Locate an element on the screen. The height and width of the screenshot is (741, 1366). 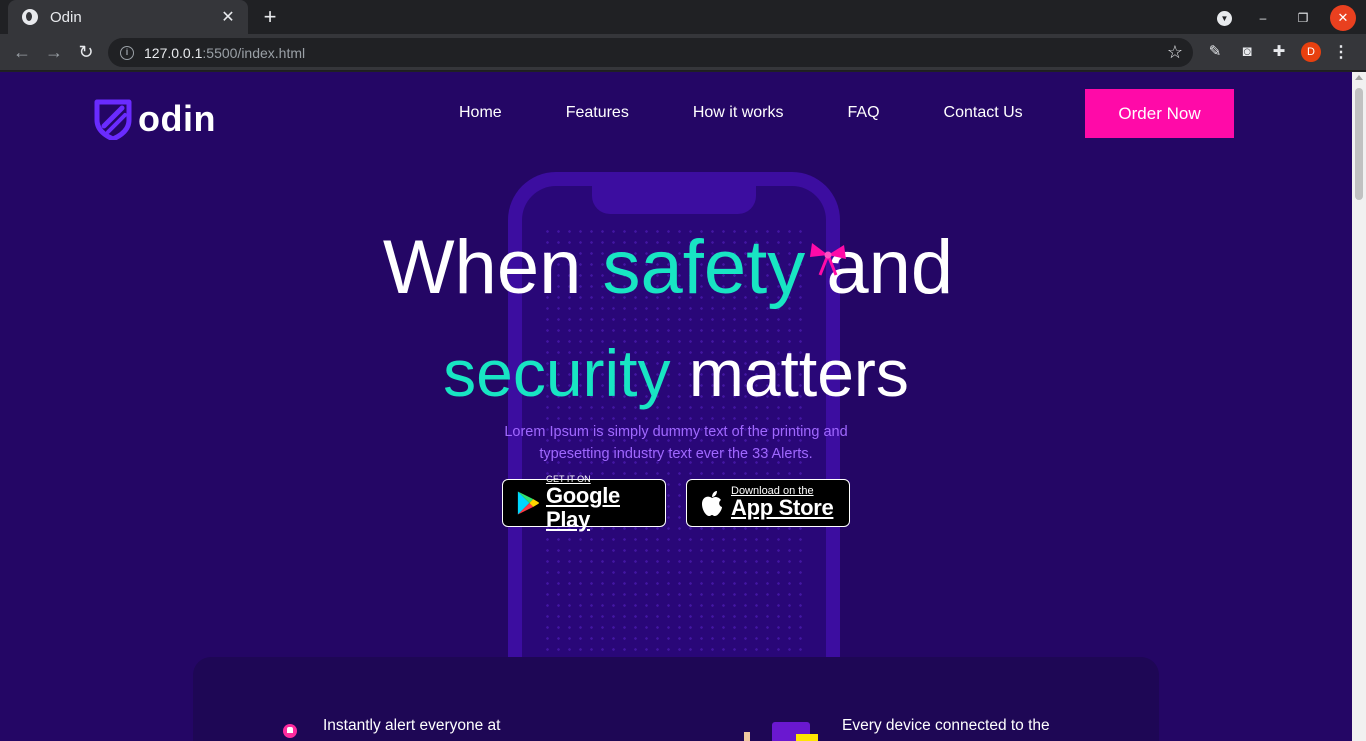
google-play-big-text: Google Play is located at coordinates (582, 507).